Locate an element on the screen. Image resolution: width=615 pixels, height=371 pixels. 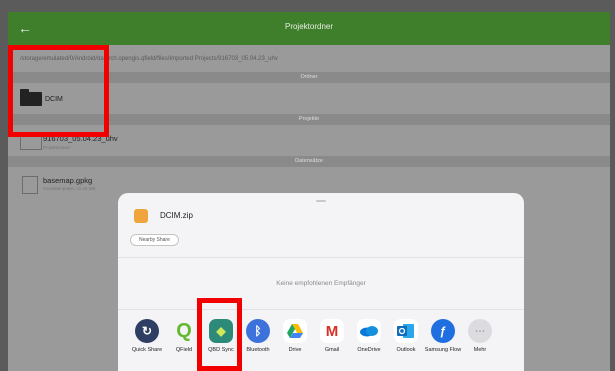
drive-icon is located at coordinates (295, 331).